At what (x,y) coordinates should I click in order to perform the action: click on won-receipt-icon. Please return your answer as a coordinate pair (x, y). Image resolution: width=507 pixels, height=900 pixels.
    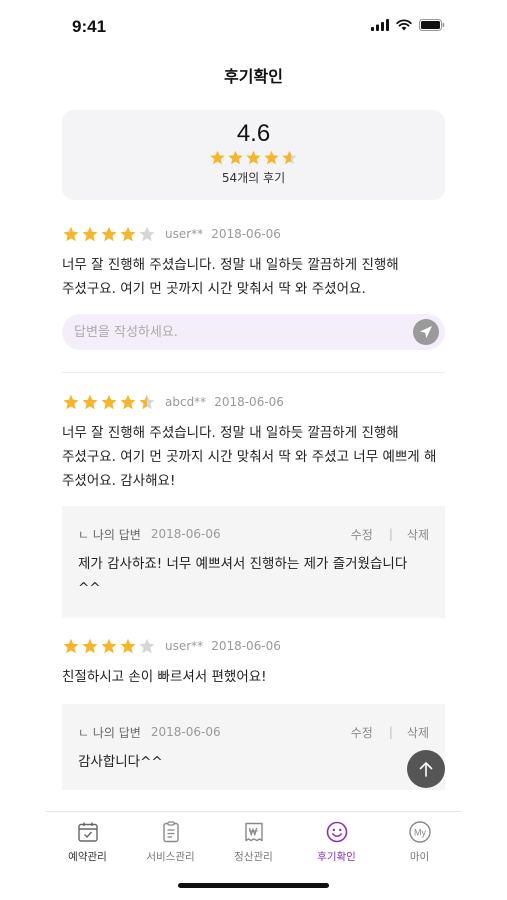
    Looking at the image, I should click on (253, 832).